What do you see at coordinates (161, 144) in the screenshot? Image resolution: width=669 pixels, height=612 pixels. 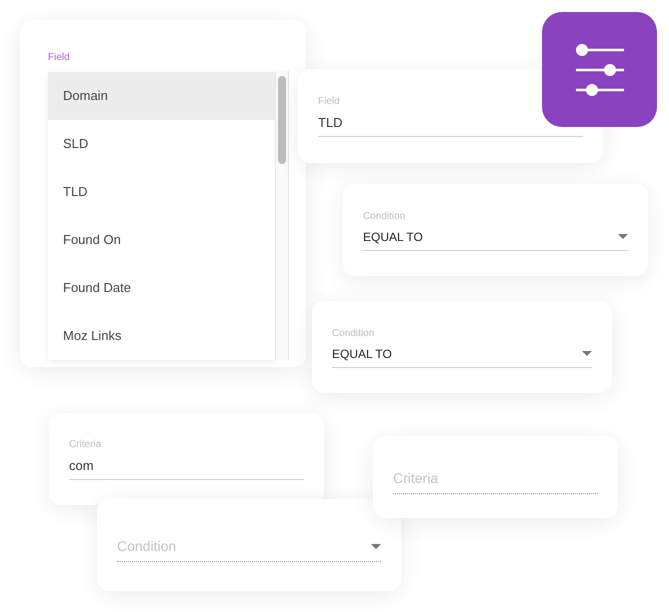 I see `list-option: SLD` at bounding box center [161, 144].